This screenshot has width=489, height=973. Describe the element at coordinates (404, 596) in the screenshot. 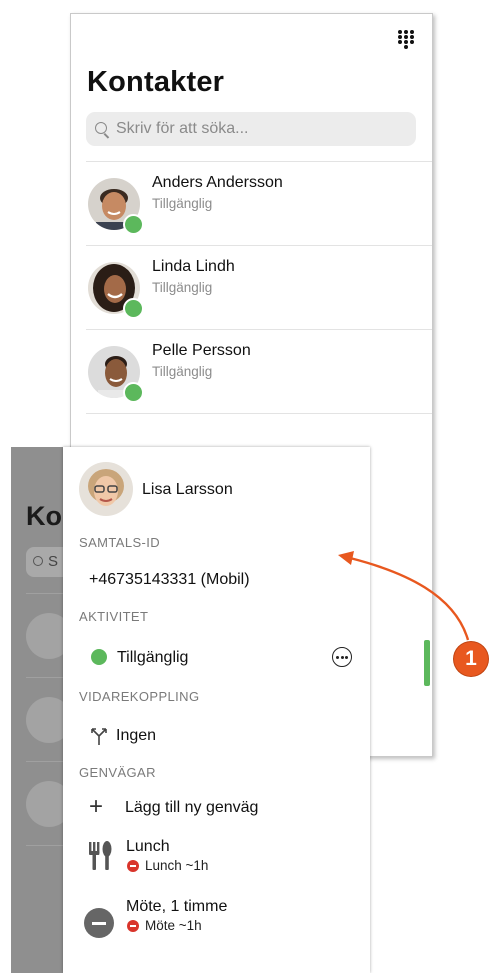

I see `callout-arrow` at that location.